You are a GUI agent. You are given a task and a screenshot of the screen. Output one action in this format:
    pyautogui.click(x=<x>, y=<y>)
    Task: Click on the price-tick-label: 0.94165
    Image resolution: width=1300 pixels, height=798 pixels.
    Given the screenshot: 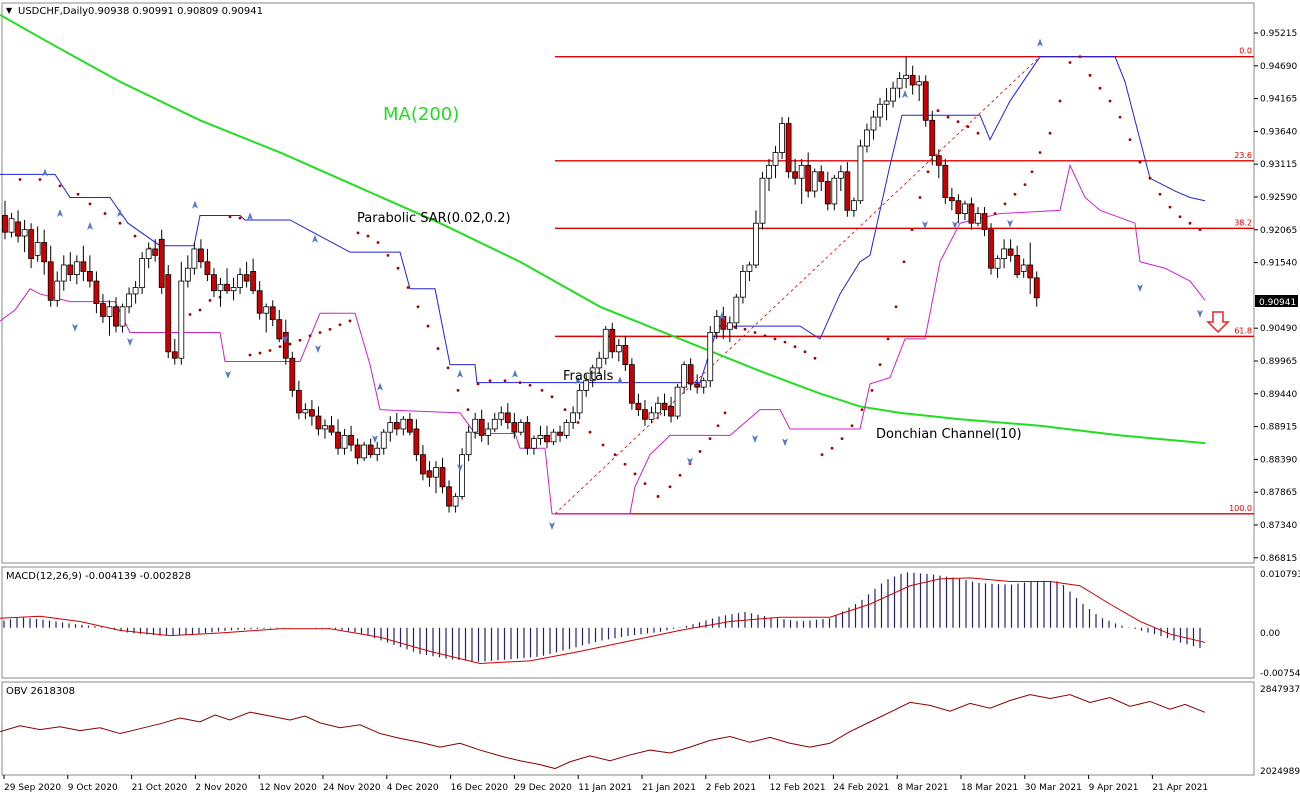 What is the action you would take?
    pyautogui.click(x=1278, y=100)
    